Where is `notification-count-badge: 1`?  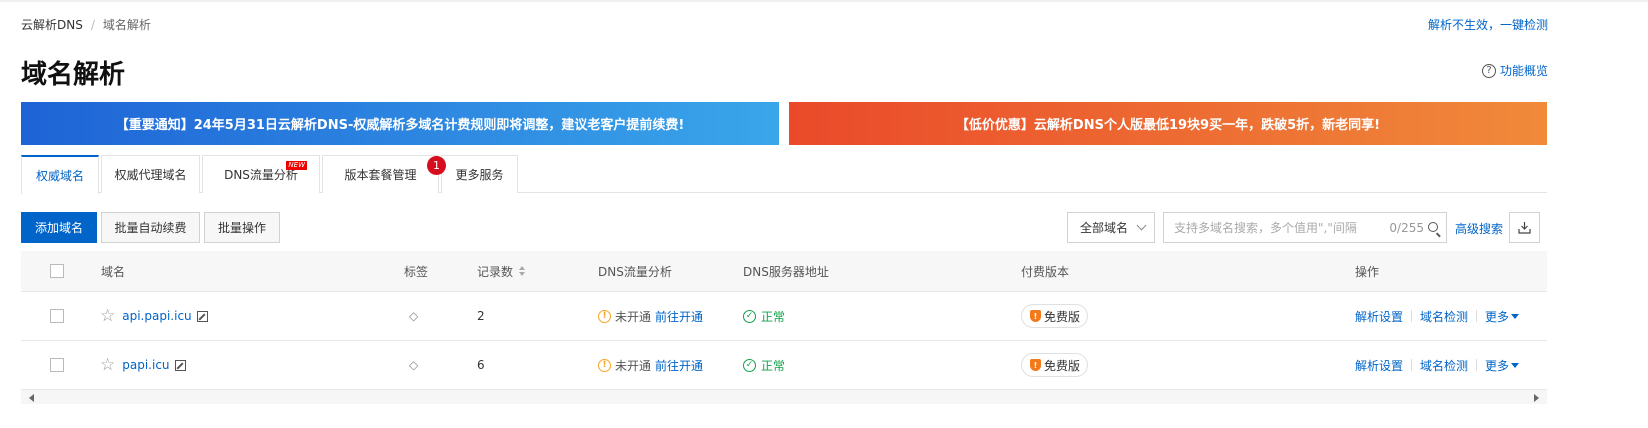 notification-count-badge: 1 is located at coordinates (436, 165).